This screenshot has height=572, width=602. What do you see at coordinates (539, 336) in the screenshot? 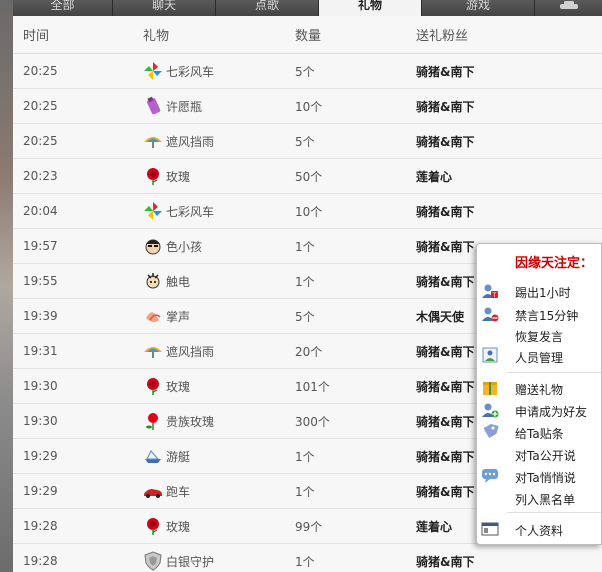
I see `menu-item: 恢复发言` at bounding box center [539, 336].